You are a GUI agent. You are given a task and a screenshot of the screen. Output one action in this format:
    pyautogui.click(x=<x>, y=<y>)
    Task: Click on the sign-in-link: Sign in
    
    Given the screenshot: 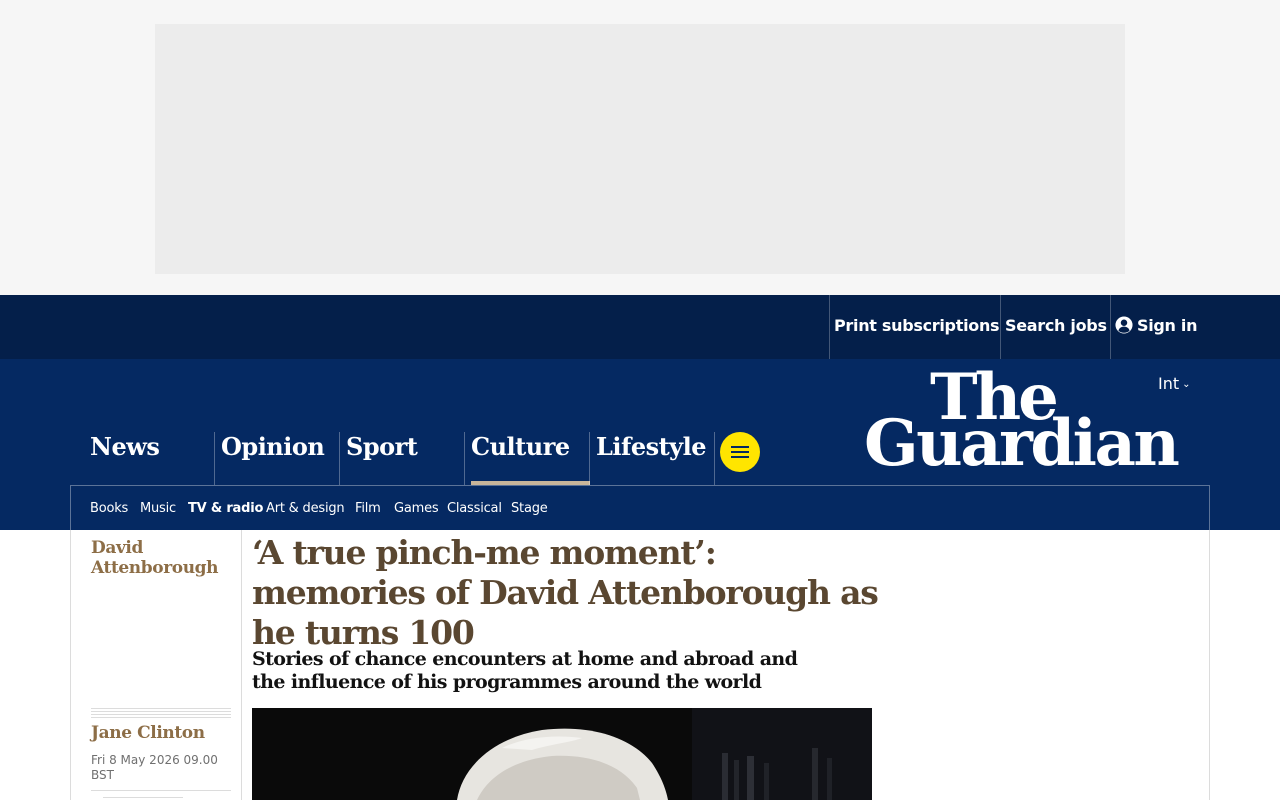 What is the action you would take?
    pyautogui.click(x=1154, y=327)
    